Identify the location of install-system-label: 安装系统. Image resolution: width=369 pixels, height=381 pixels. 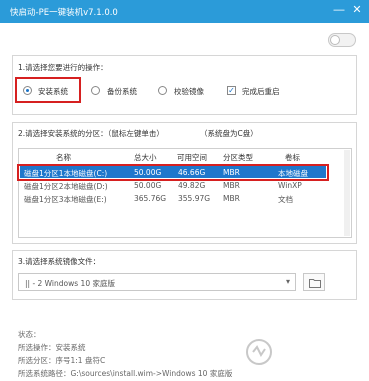
(53, 91).